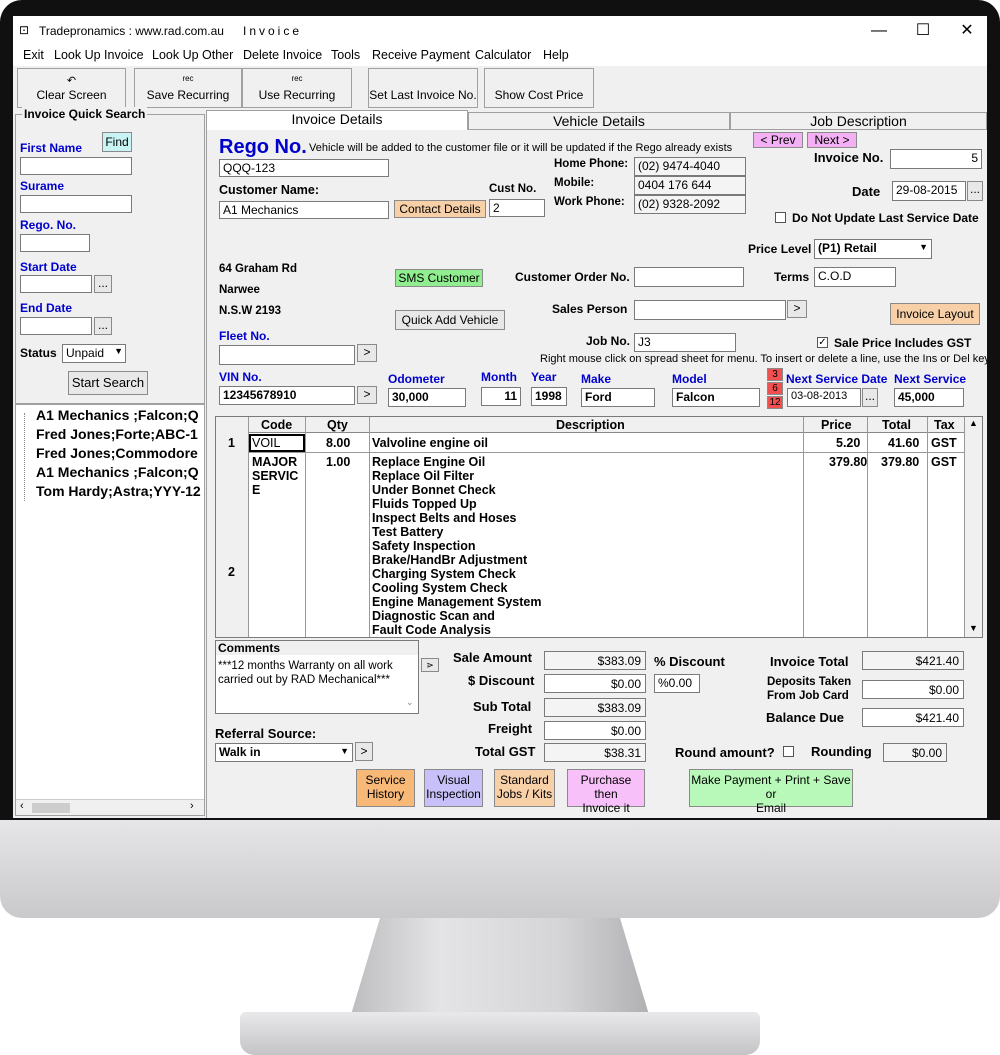 The height and width of the screenshot is (1055, 1000). Describe the element at coordinates (771, 792) in the screenshot. I see `make-payment-button: Make Payment + Print + Save or Email` at that location.